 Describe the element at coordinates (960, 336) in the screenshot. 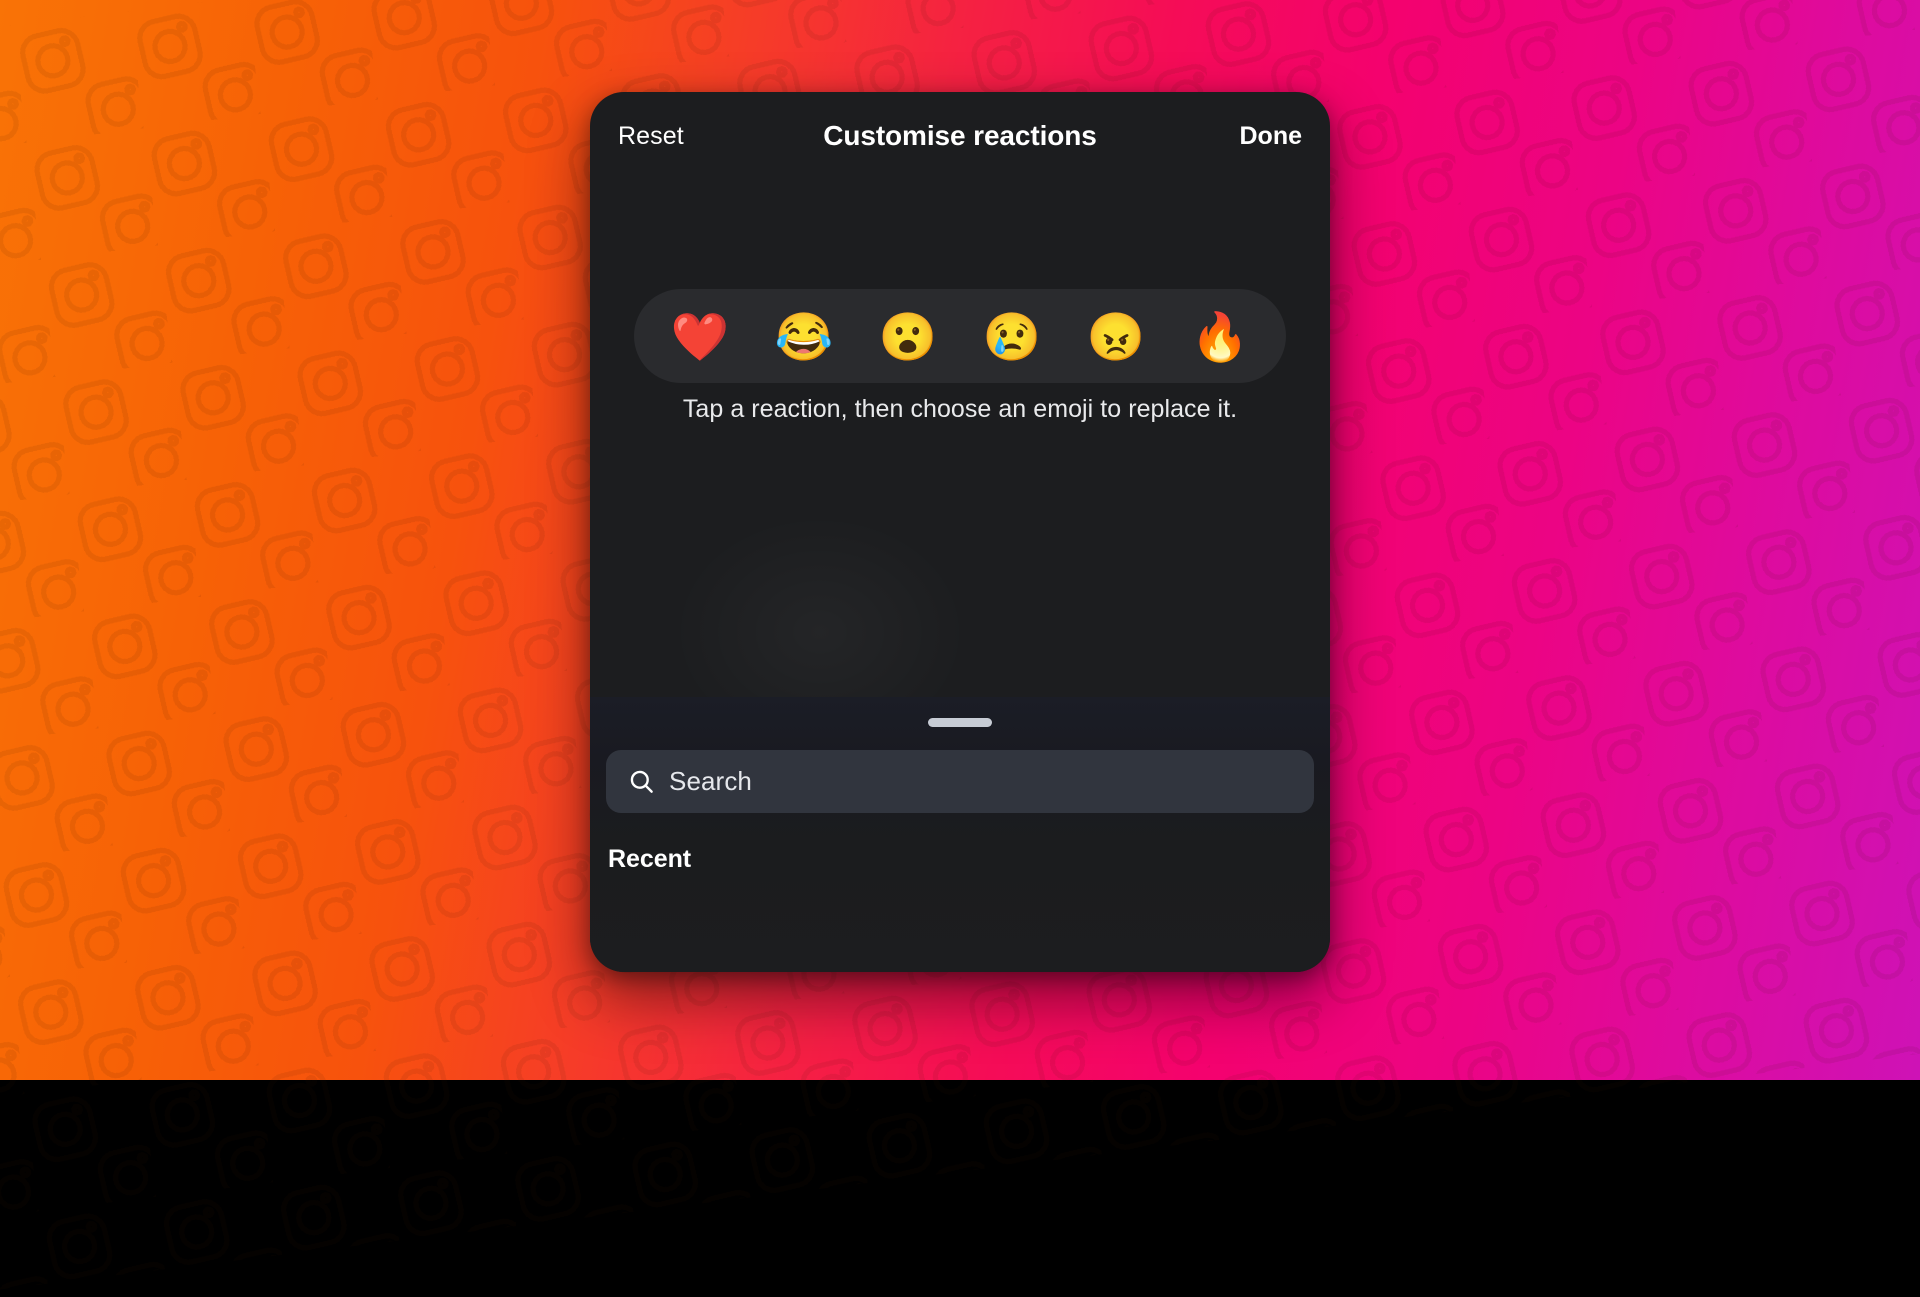

I see `reaction-tray: ❤️ 😂 😮 😢 😠 🔥` at that location.